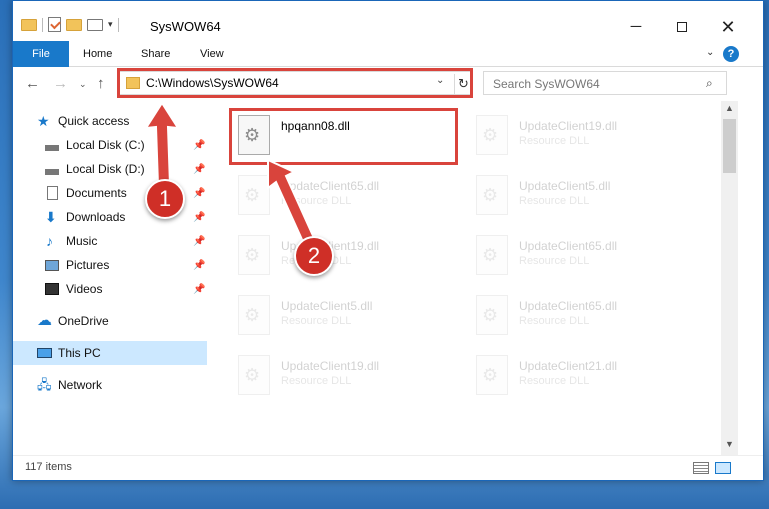  What do you see at coordinates (314, 256) in the screenshot?
I see `step-2-badge: 2` at bounding box center [314, 256].